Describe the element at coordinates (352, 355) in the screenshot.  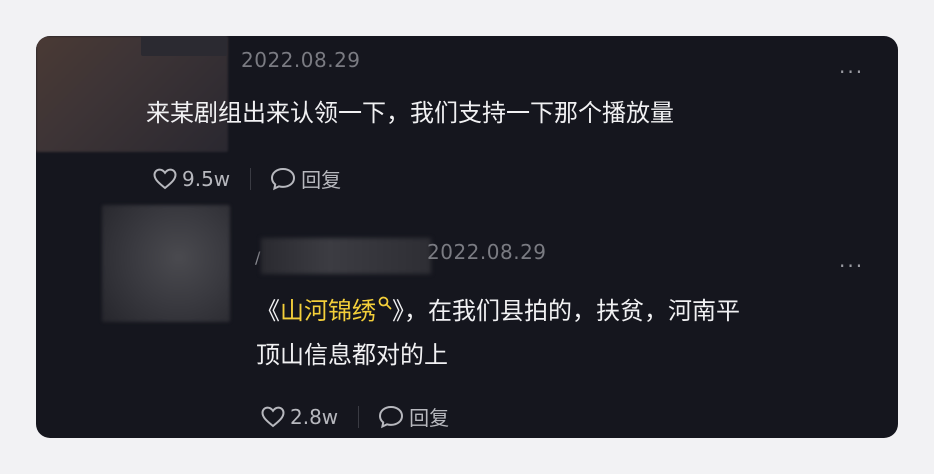
I see `comment-text-line-2: 顶山信息都对的上` at that location.